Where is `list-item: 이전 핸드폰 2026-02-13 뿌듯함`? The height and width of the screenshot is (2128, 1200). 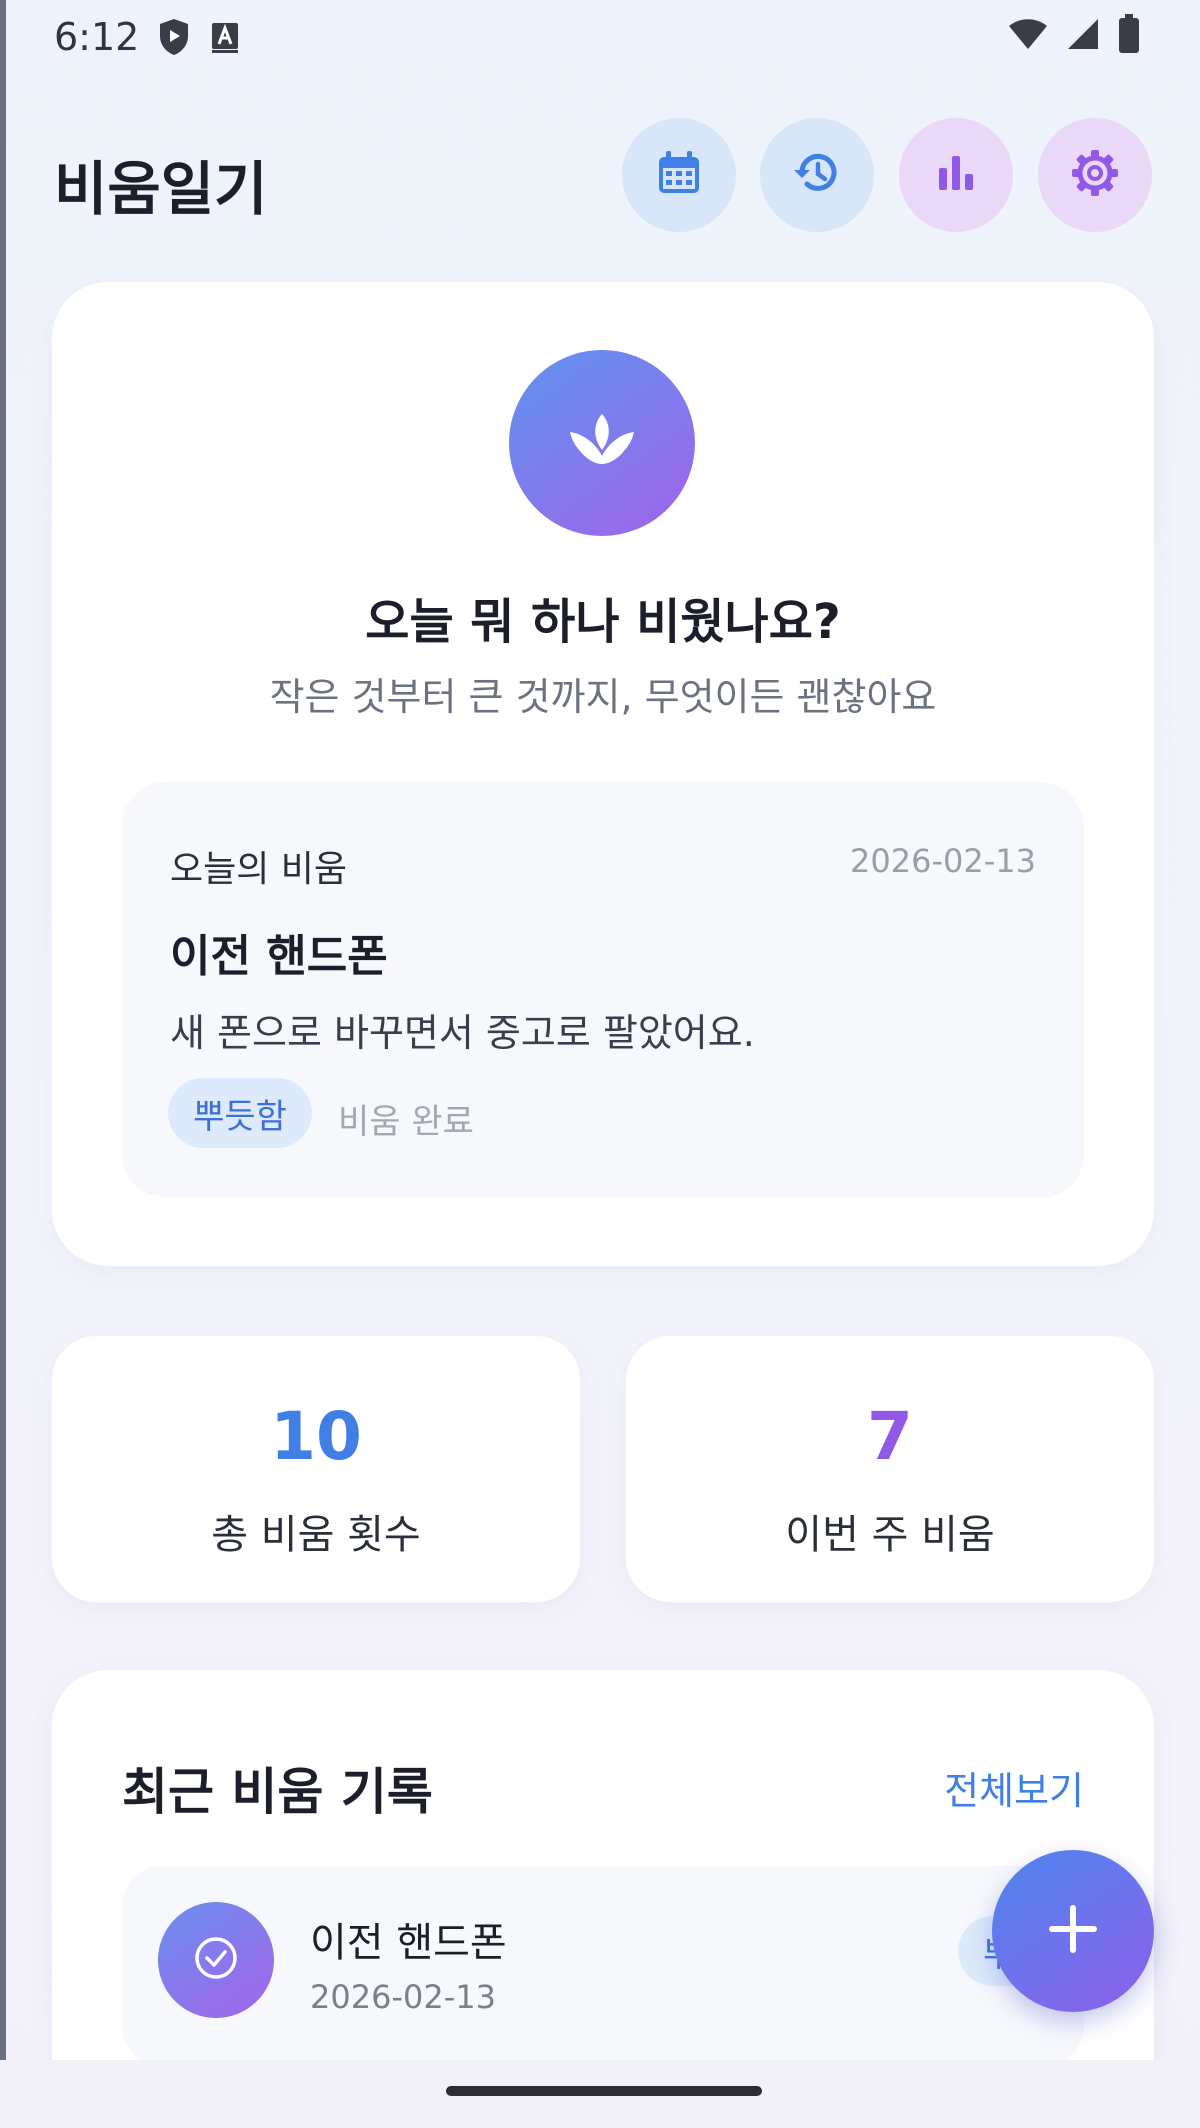
list-item: 이전 핸드폰 2026-02-13 뿌듯함 is located at coordinates (612, 1966).